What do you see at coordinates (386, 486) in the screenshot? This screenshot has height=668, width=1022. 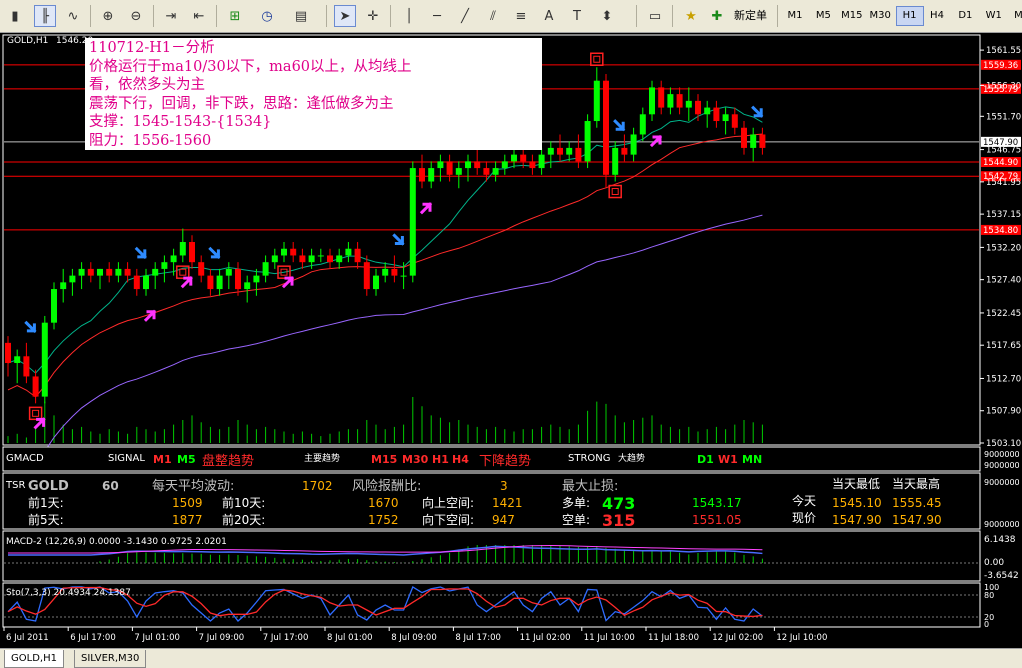 I see `tsr-risk-reward-label: 风险报酬比:` at bounding box center [386, 486].